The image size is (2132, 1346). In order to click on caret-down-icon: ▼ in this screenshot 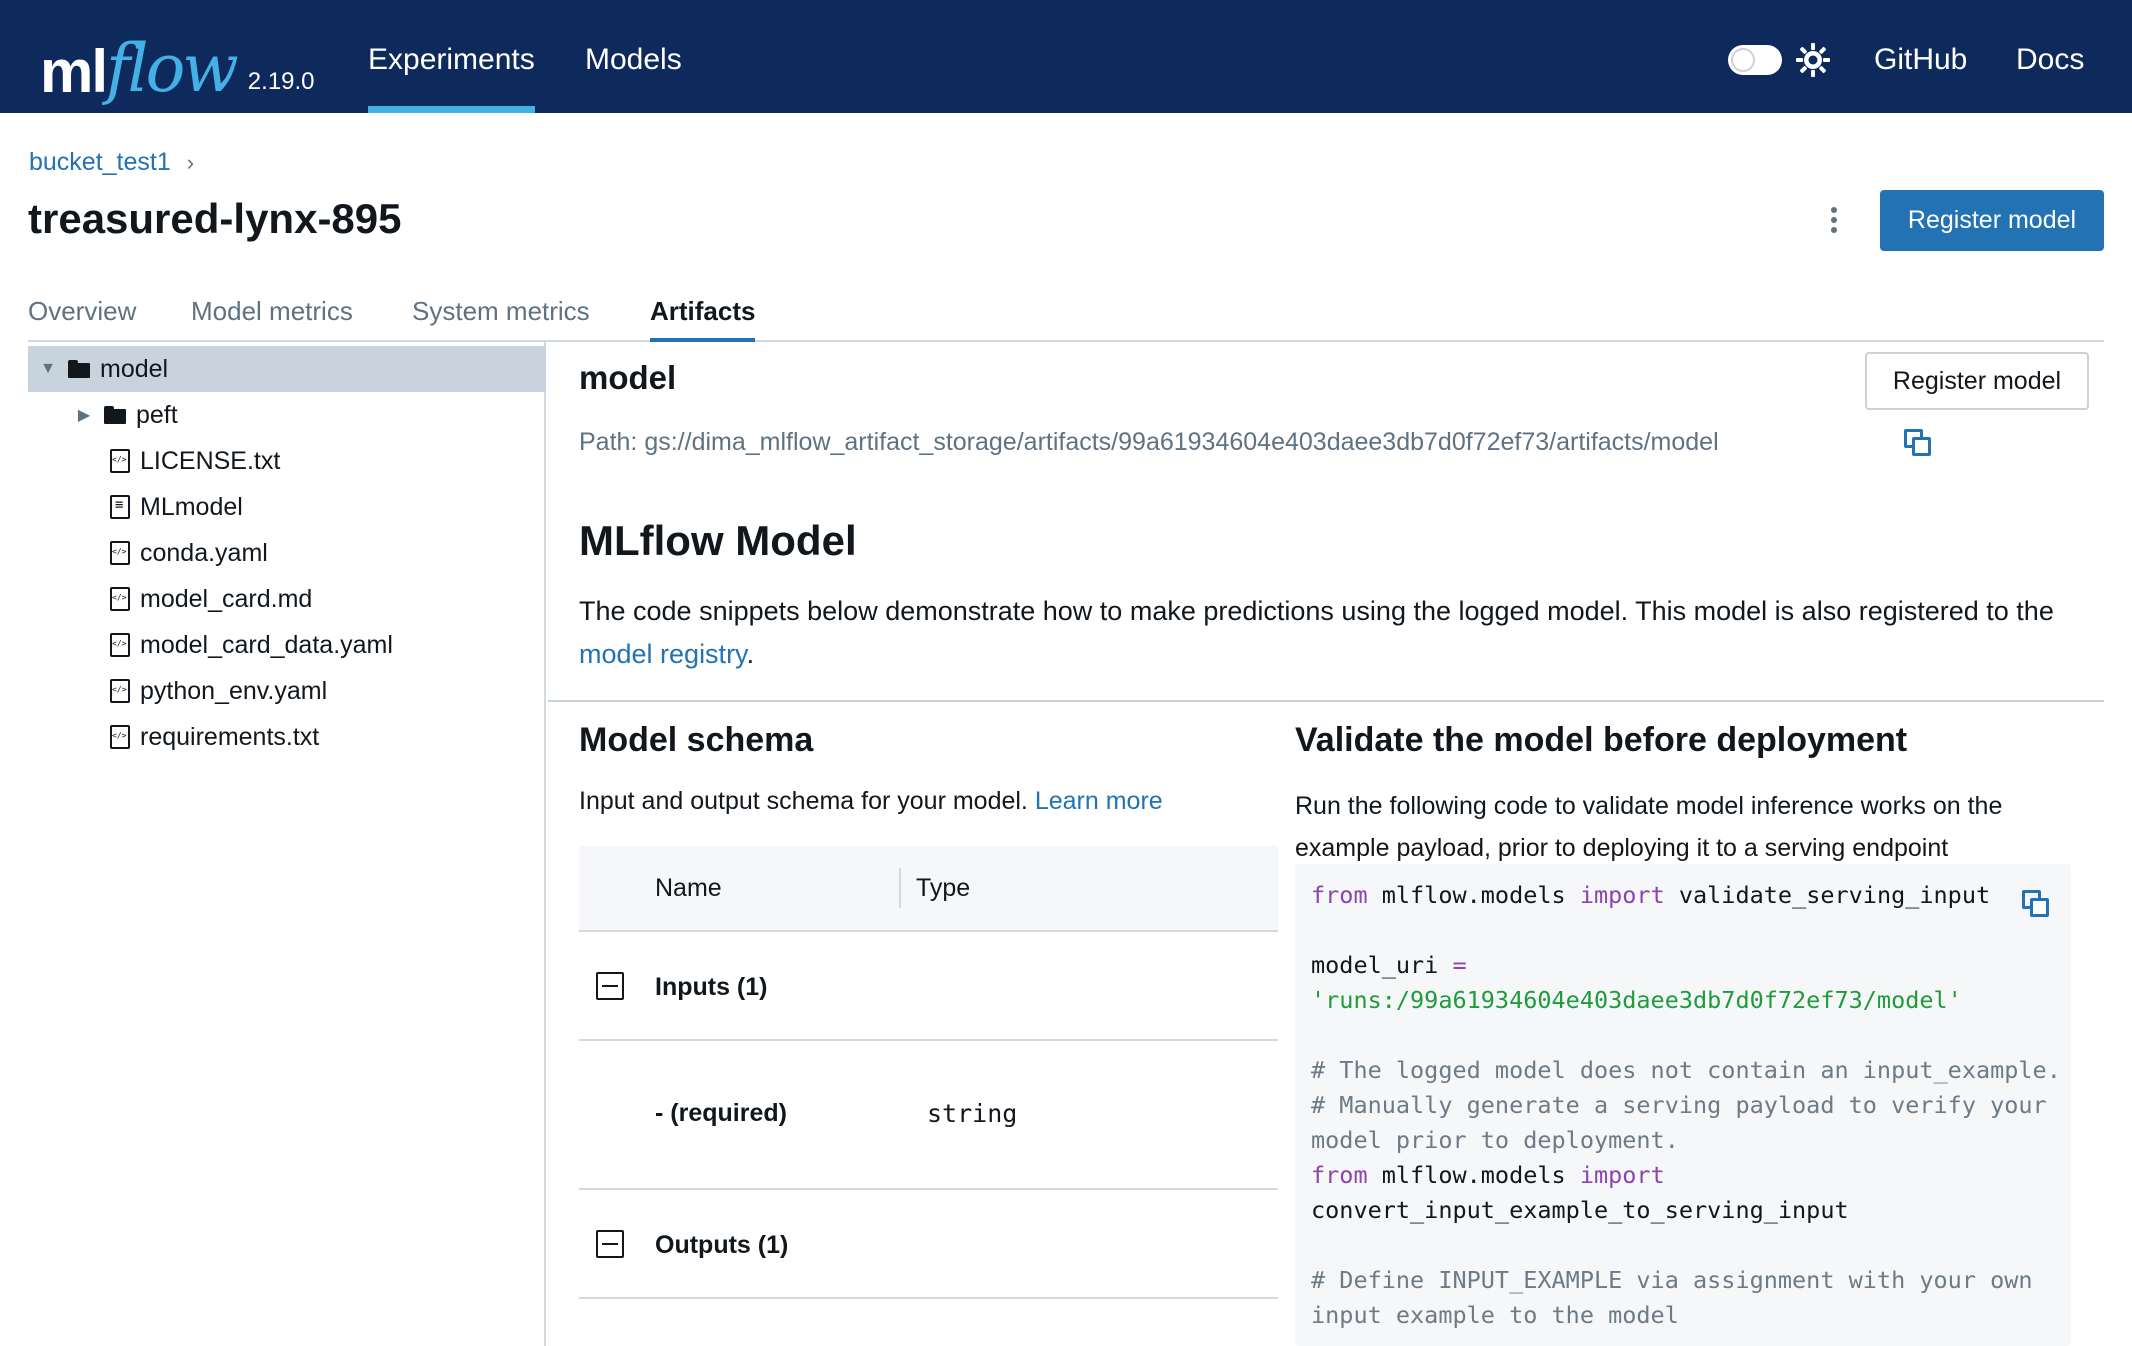, I will do `click(48, 369)`.